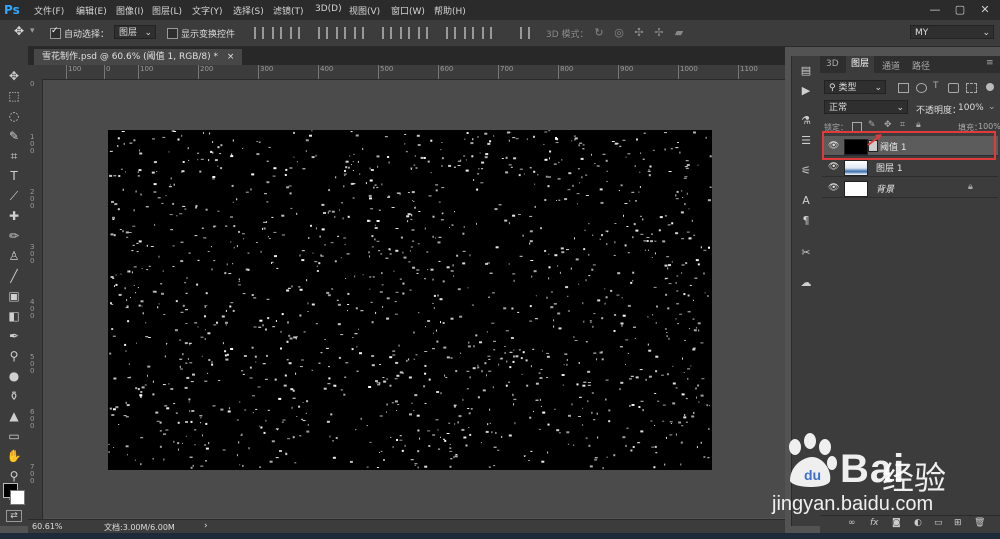 The image size is (1000, 539). What do you see at coordinates (14, 136) in the screenshot?
I see `quick-select-tool-icon: ✎` at bounding box center [14, 136].